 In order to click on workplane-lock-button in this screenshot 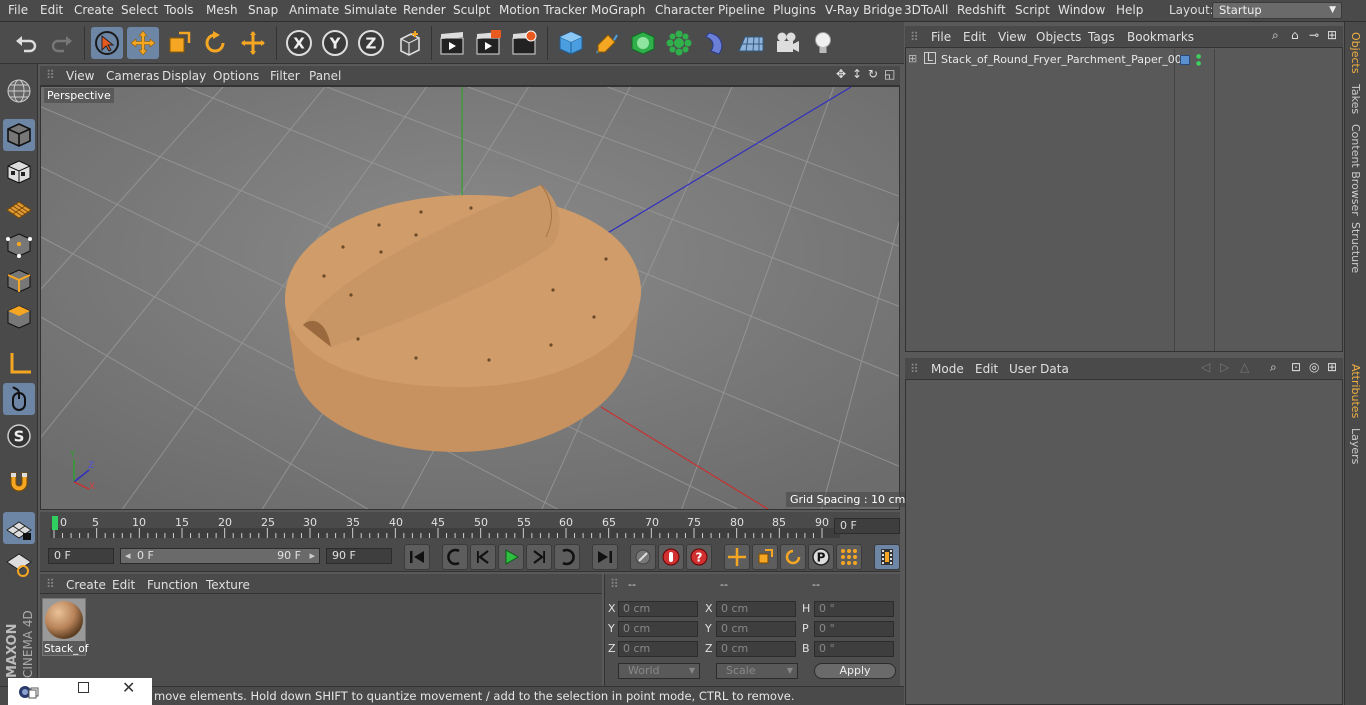, I will do `click(19, 528)`.